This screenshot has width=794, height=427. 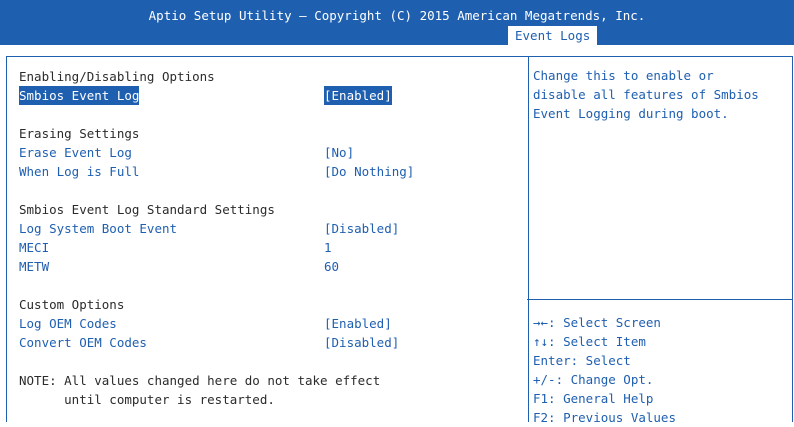 I want to click on help-description-line: Event Logging during boot., so click(x=631, y=113).